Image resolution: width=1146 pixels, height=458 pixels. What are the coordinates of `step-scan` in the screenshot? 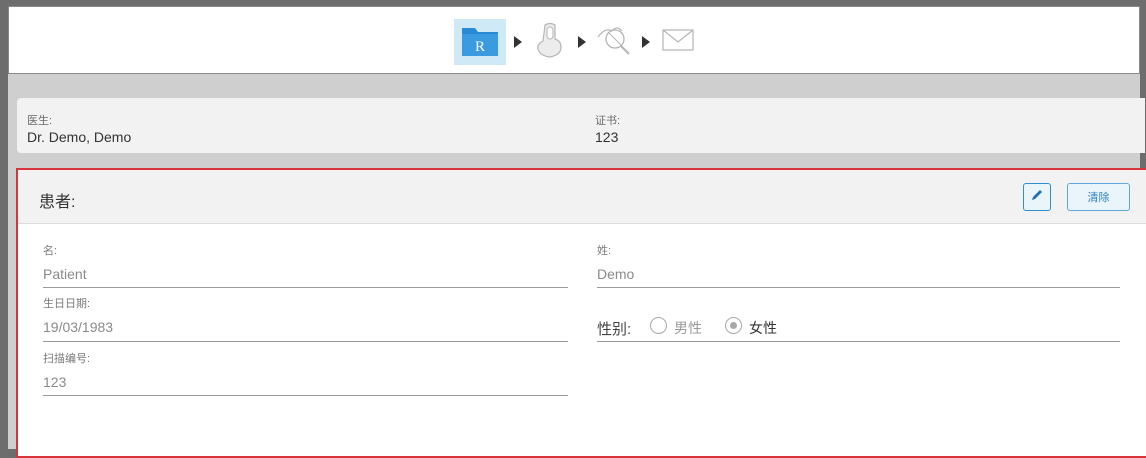 It's located at (550, 42).